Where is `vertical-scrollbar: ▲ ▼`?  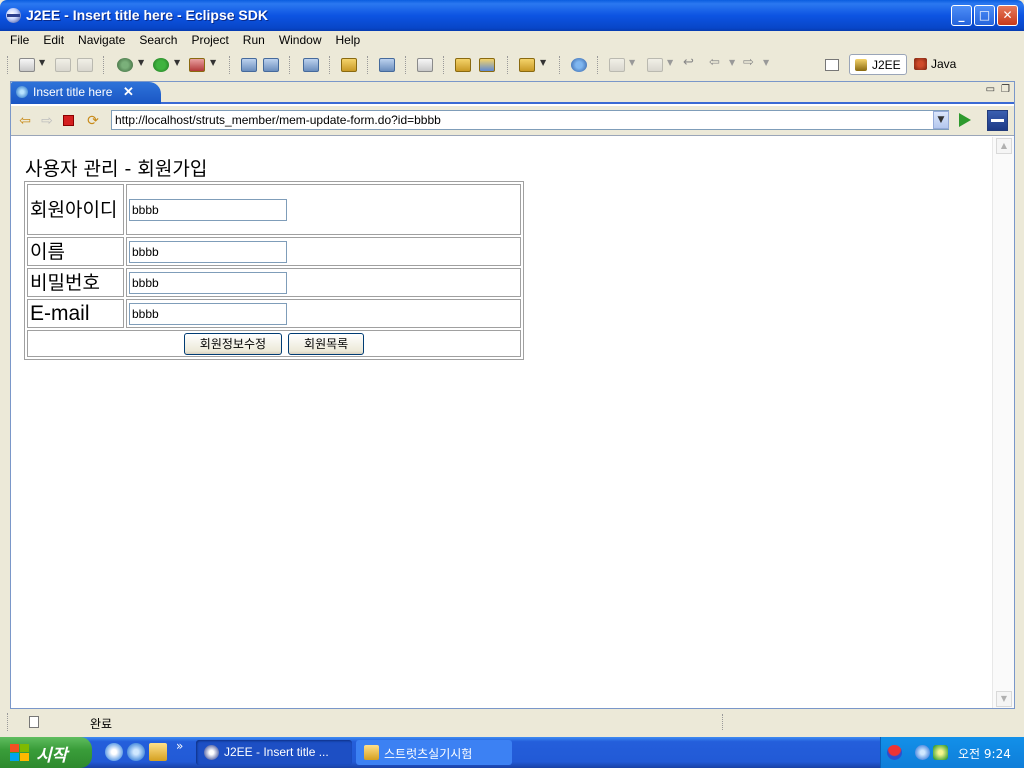 vertical-scrollbar: ▲ ▼ is located at coordinates (1003, 422).